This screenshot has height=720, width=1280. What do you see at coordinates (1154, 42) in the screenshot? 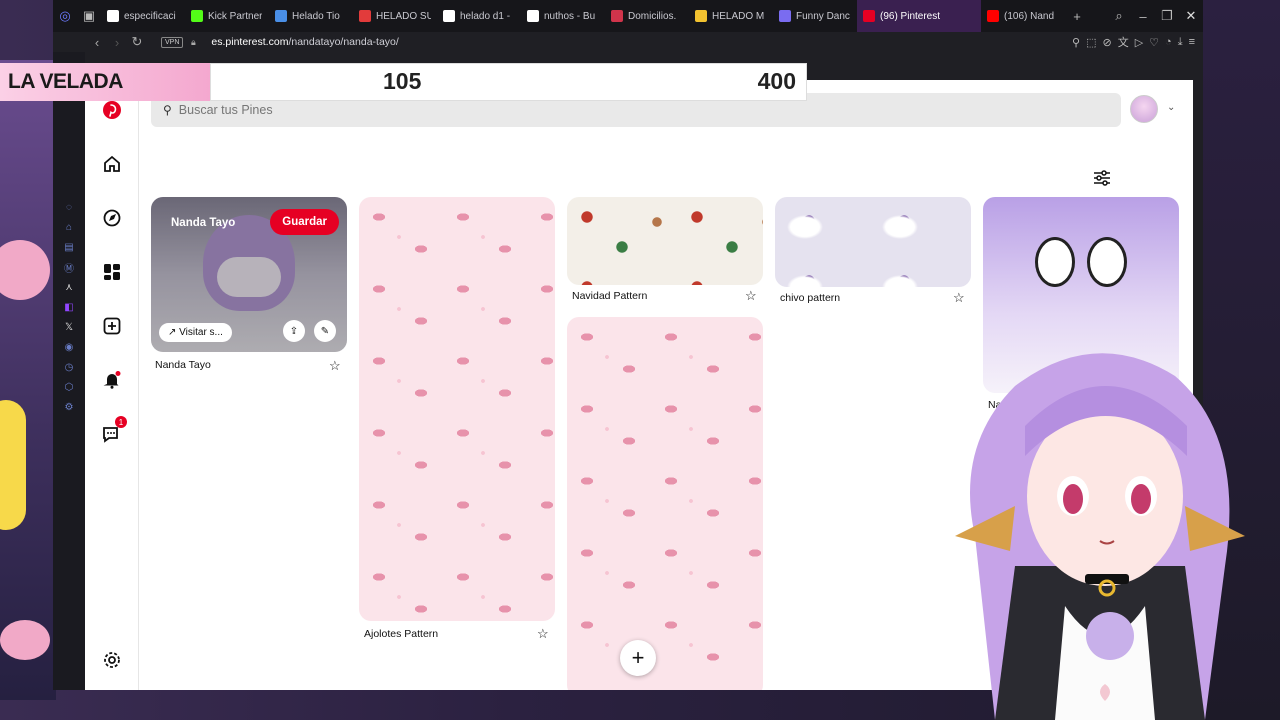
I see `heart-icon: ♡` at bounding box center [1154, 42].